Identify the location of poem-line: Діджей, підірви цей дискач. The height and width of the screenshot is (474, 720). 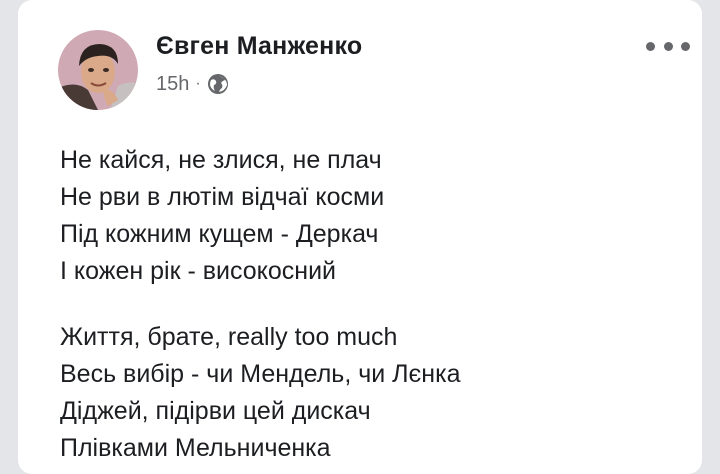
(215, 411).